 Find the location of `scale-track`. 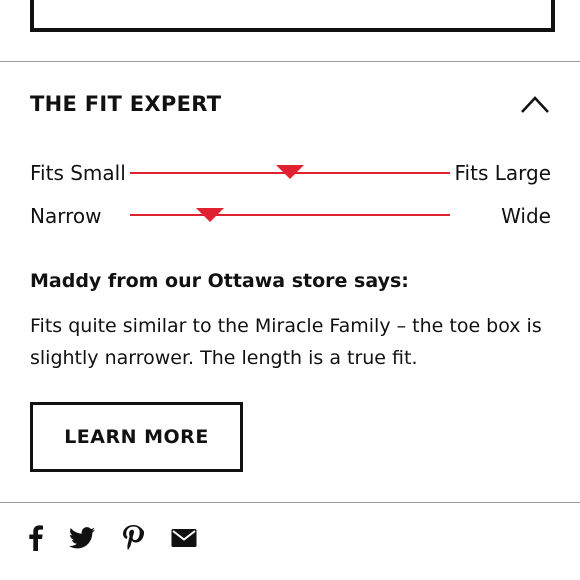

scale-track is located at coordinates (290, 215).